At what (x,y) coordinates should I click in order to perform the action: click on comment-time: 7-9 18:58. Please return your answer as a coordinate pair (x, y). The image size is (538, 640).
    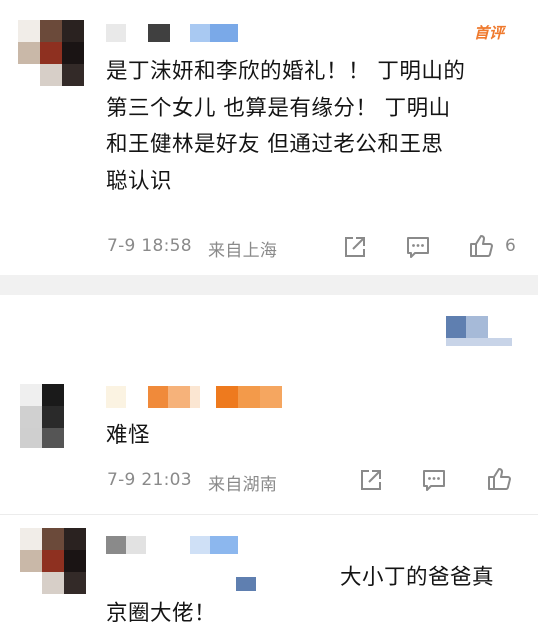
    Looking at the image, I should click on (149, 246).